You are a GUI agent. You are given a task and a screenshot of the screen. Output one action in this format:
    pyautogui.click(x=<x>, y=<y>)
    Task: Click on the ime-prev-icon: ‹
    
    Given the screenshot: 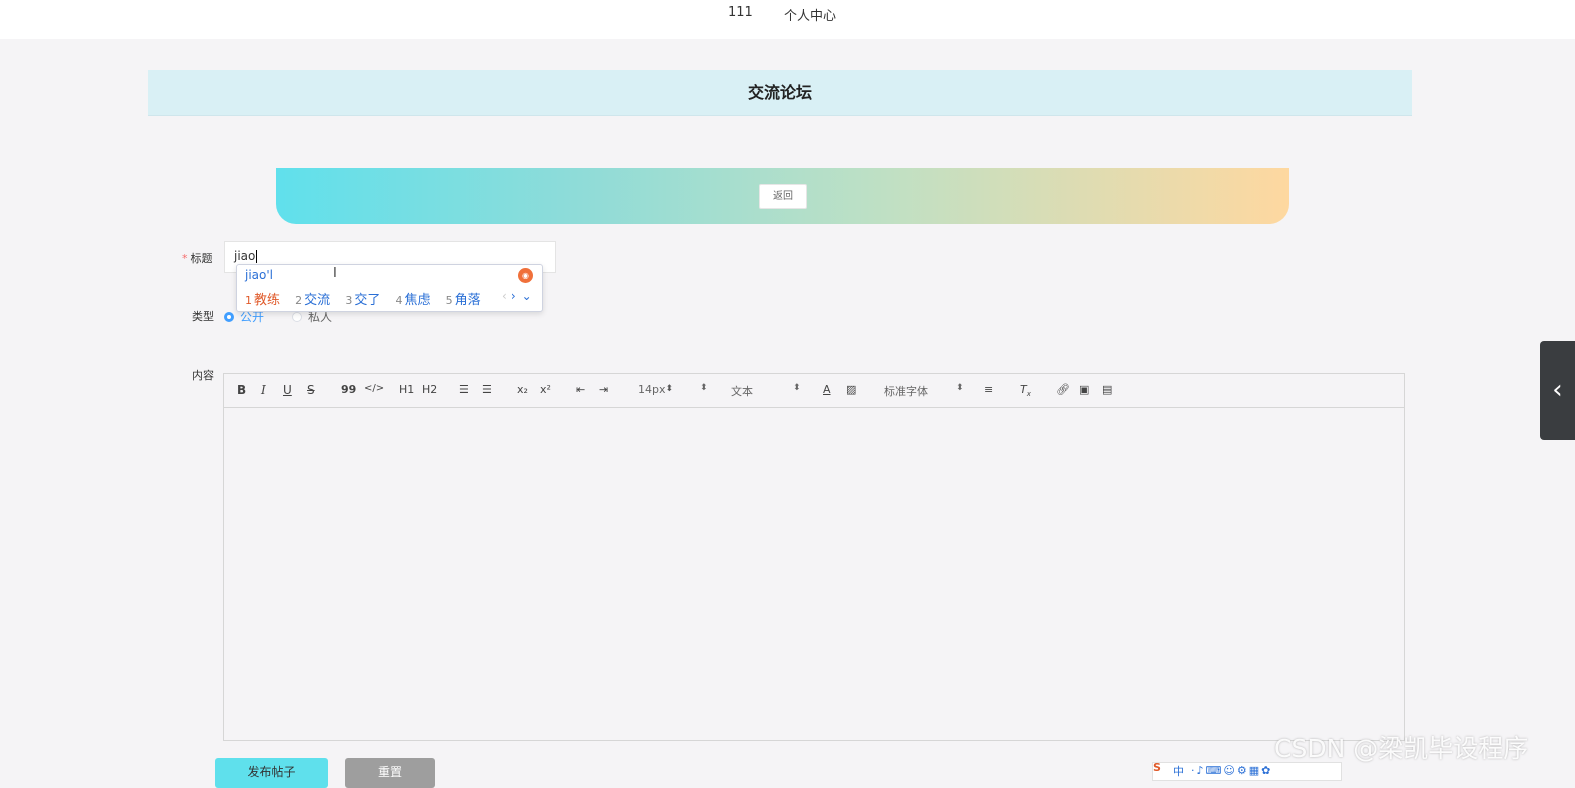 What is the action you would take?
    pyautogui.click(x=504, y=296)
    